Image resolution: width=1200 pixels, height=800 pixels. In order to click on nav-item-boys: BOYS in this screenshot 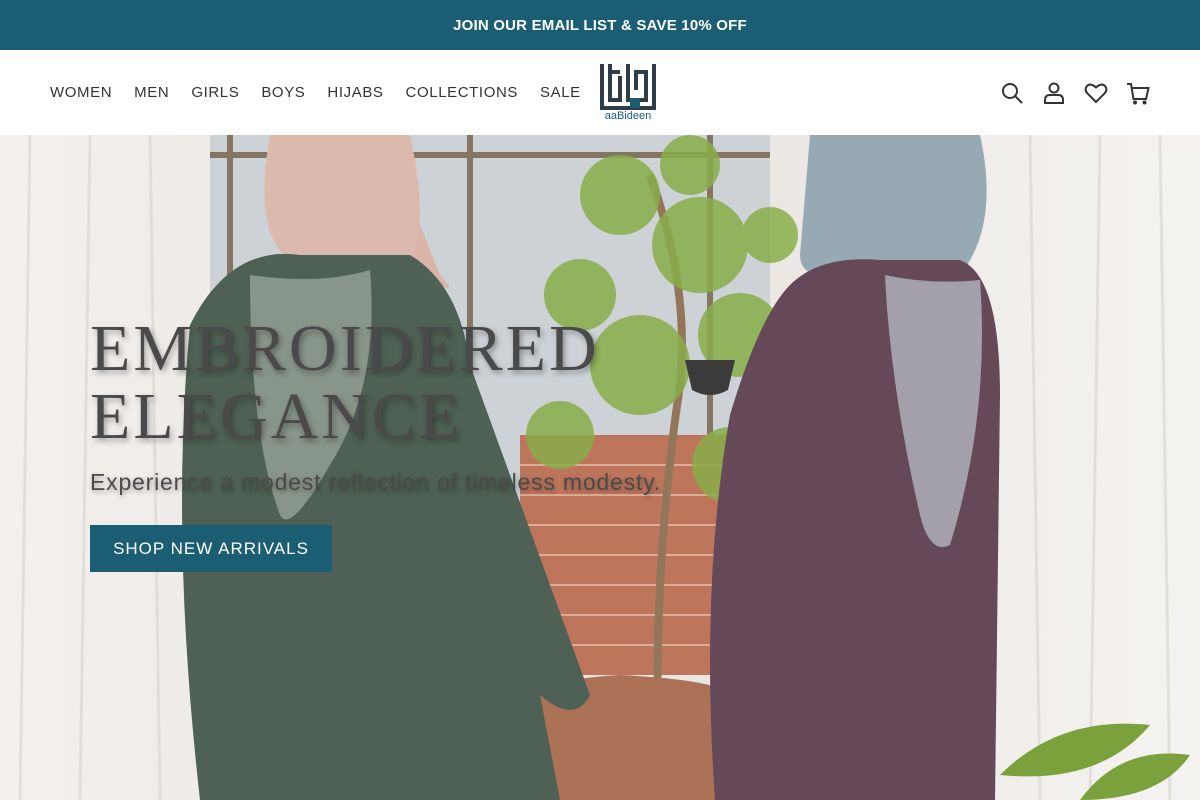, I will do `click(283, 92)`.